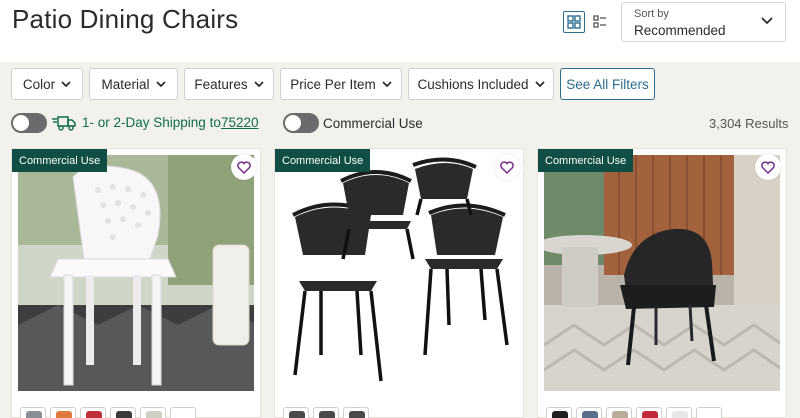 The image size is (800, 418). I want to click on filter-label: Color, so click(39, 84).